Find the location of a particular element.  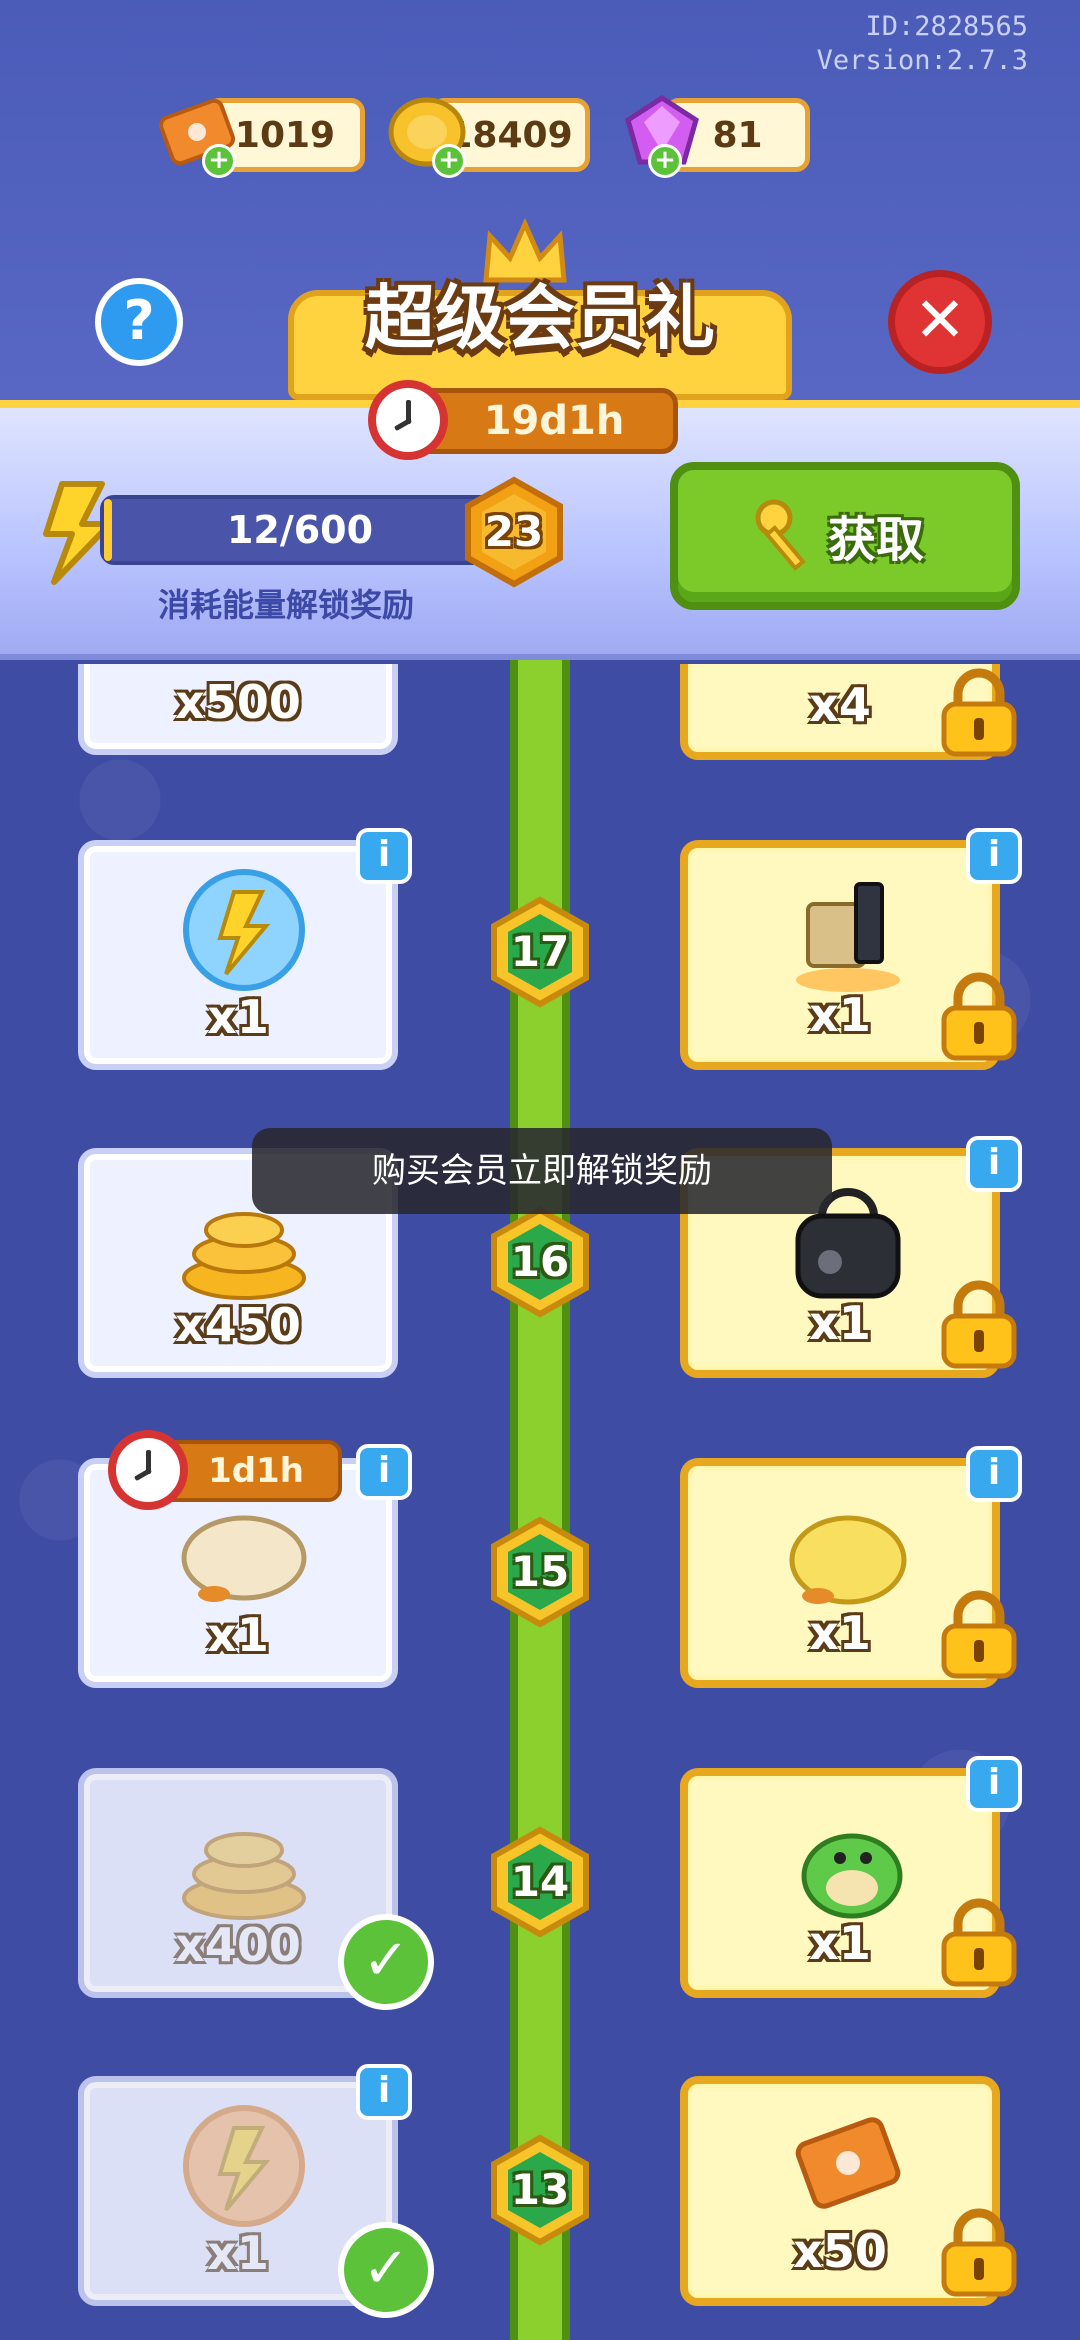

version-label: Version:2.7.3 is located at coordinates (922, 60).